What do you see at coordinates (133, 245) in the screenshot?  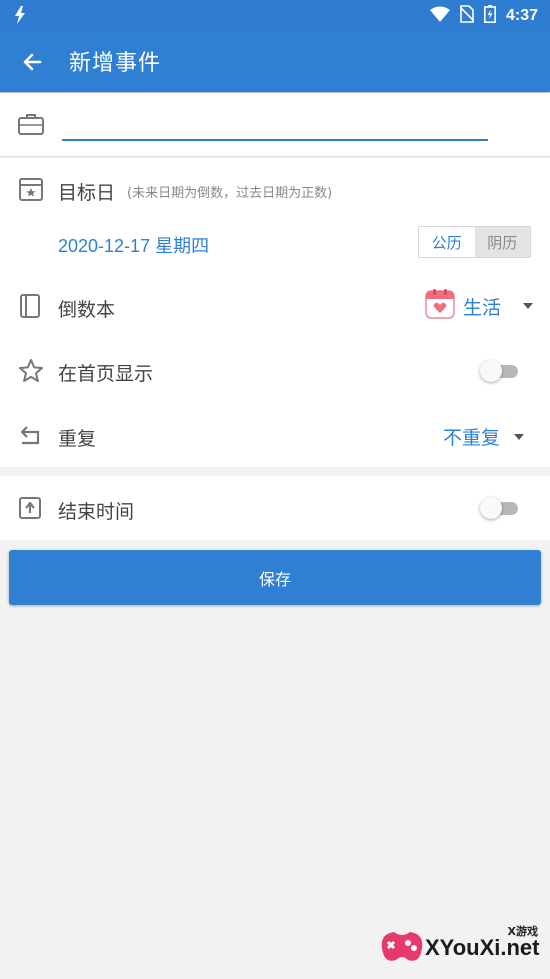 I see `target-date-value: 2020-12-17 星期四` at bounding box center [133, 245].